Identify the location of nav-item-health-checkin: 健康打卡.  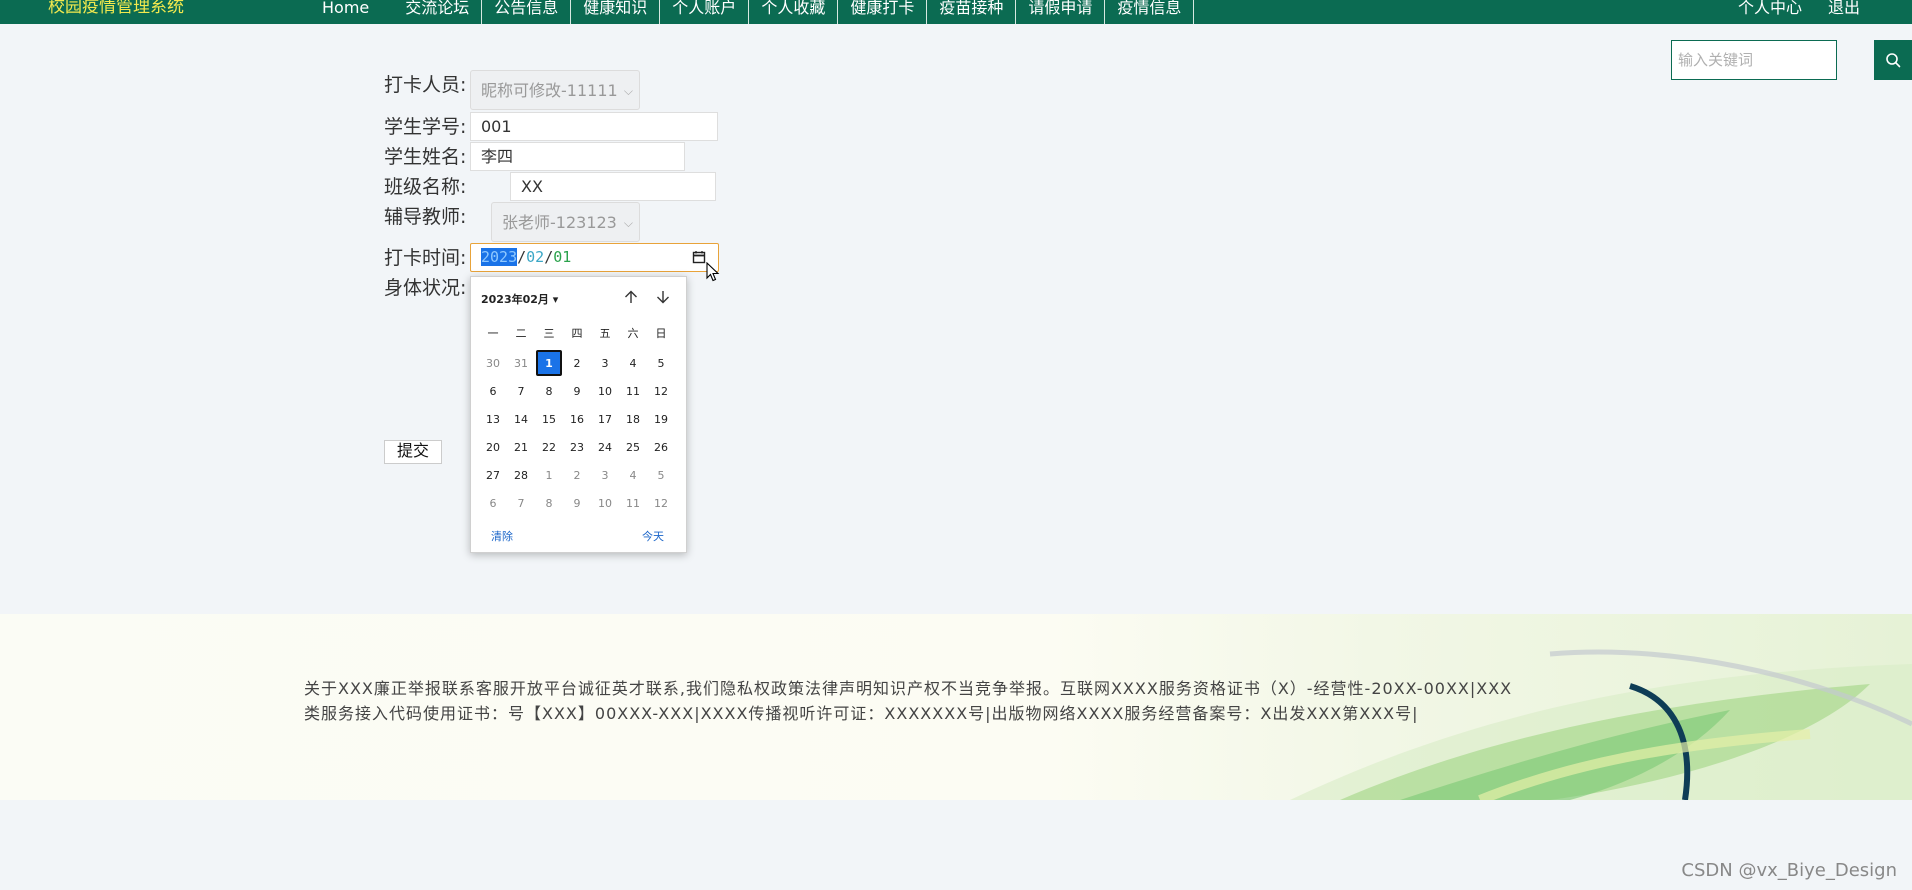
(883, 12).